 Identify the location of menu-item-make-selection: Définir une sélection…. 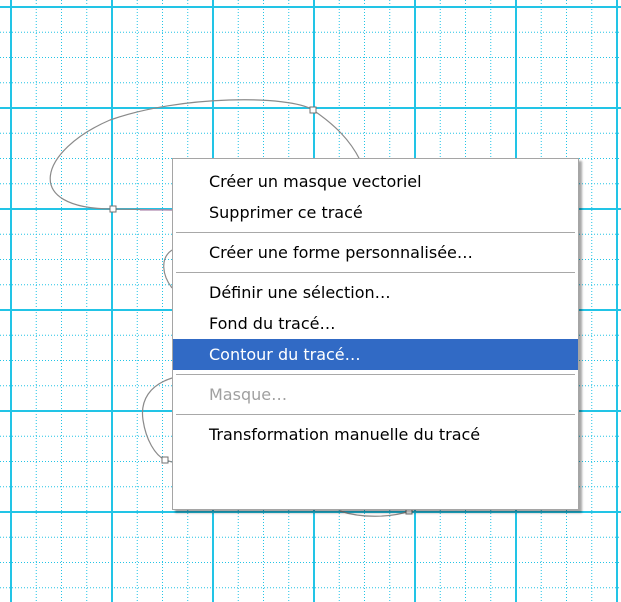
(375, 292).